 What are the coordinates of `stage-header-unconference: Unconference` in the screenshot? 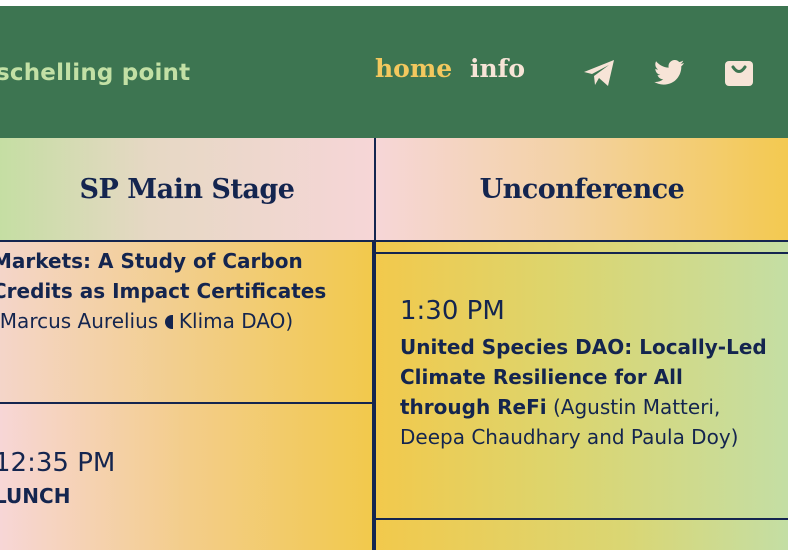 It's located at (581, 190).